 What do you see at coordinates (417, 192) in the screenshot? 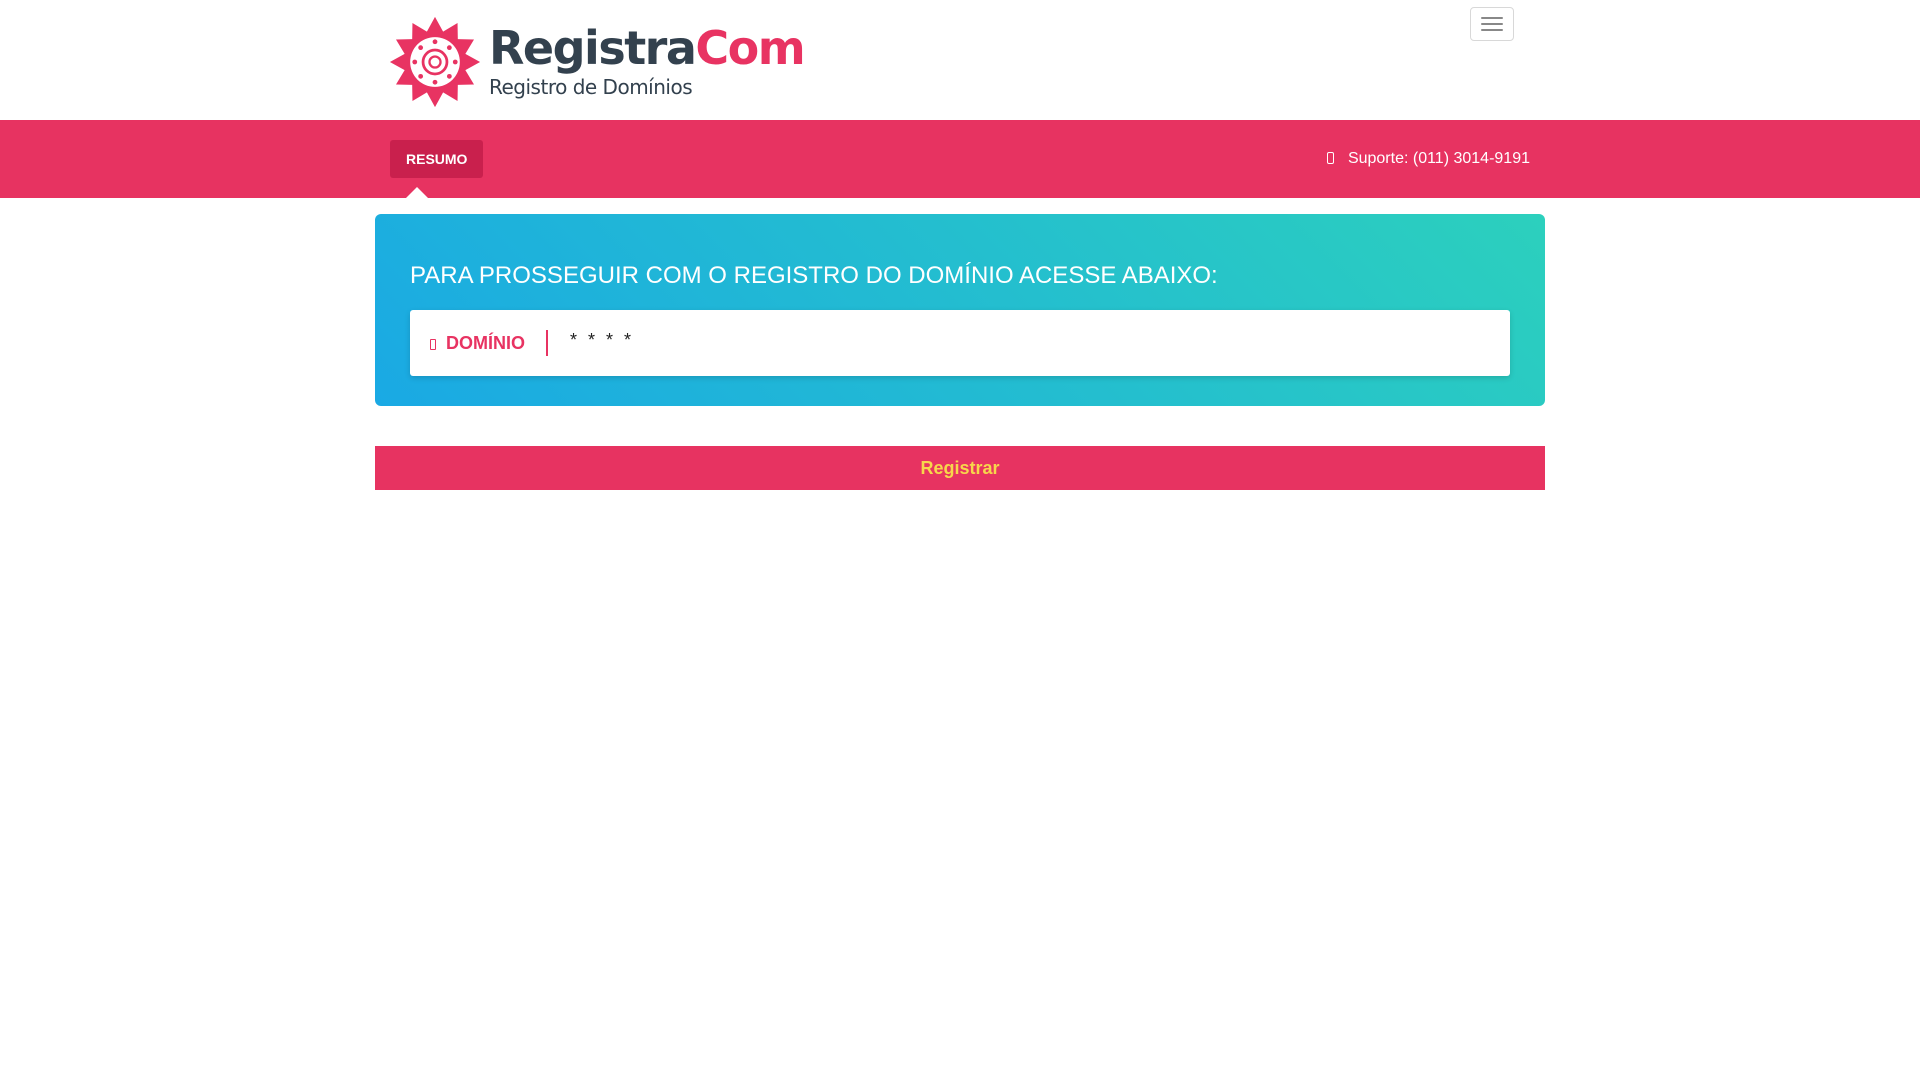
I see `tab-active-indicator` at bounding box center [417, 192].